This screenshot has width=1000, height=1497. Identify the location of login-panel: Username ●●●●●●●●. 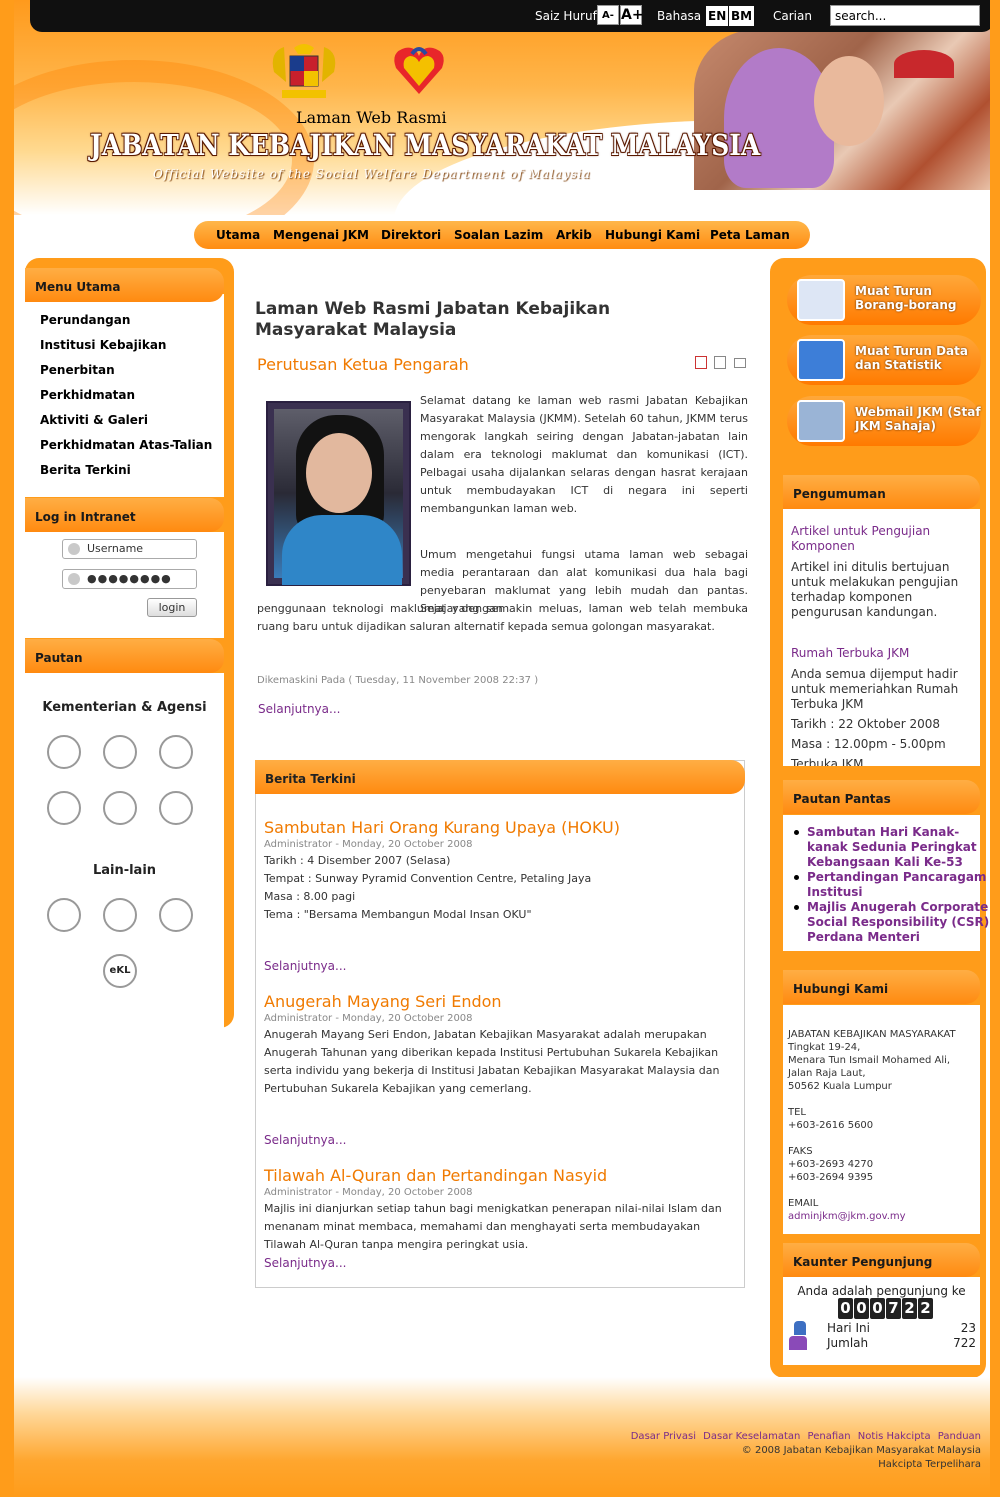
(124, 585).